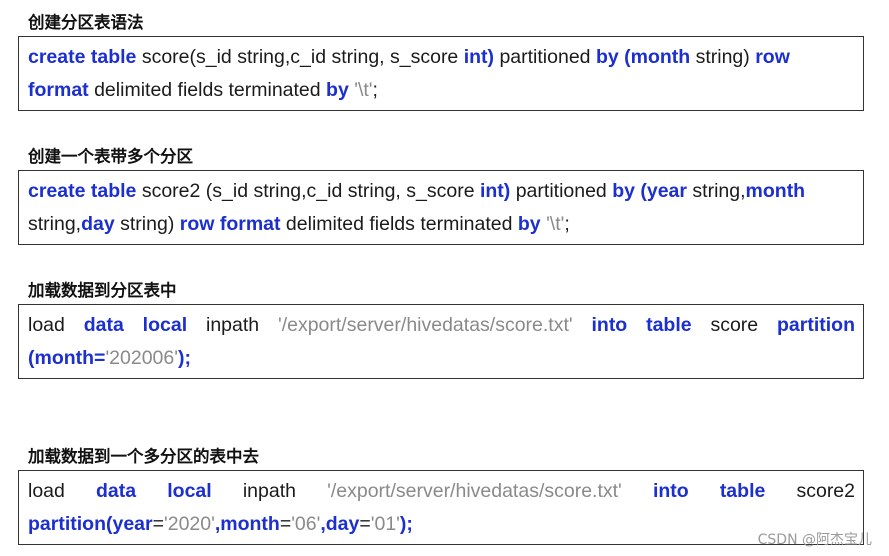  What do you see at coordinates (230, 224) in the screenshot?
I see `code-keyword: row format` at bounding box center [230, 224].